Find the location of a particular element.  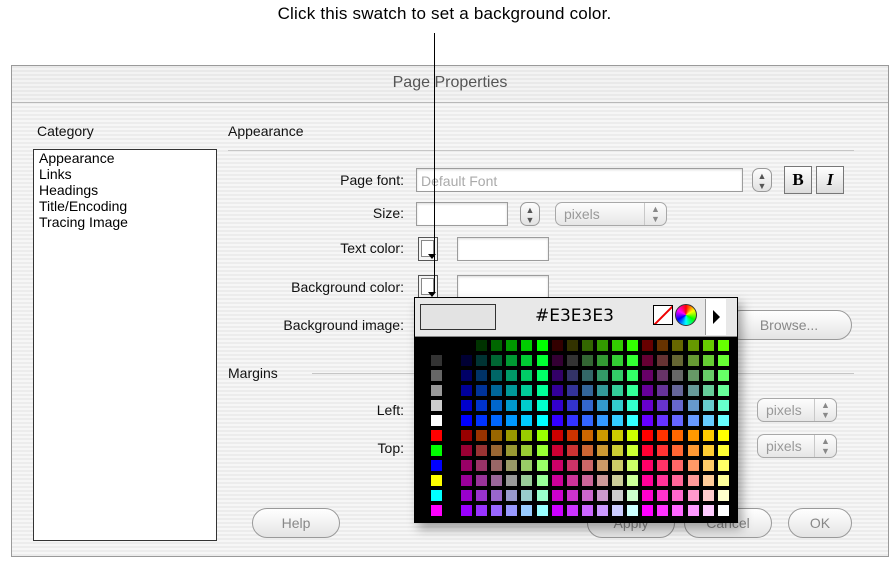

category-item-links: Links is located at coordinates (125, 174).